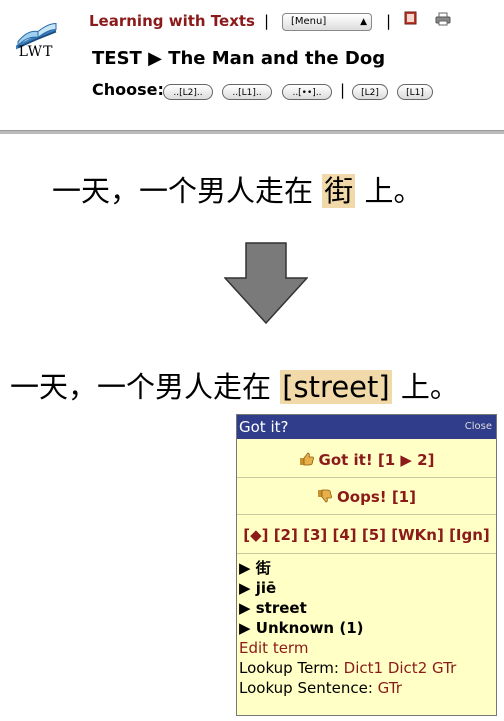 This screenshot has width=504, height=721. I want to click on text-title: TEST ▶ The Man and the Dog, so click(239, 58).